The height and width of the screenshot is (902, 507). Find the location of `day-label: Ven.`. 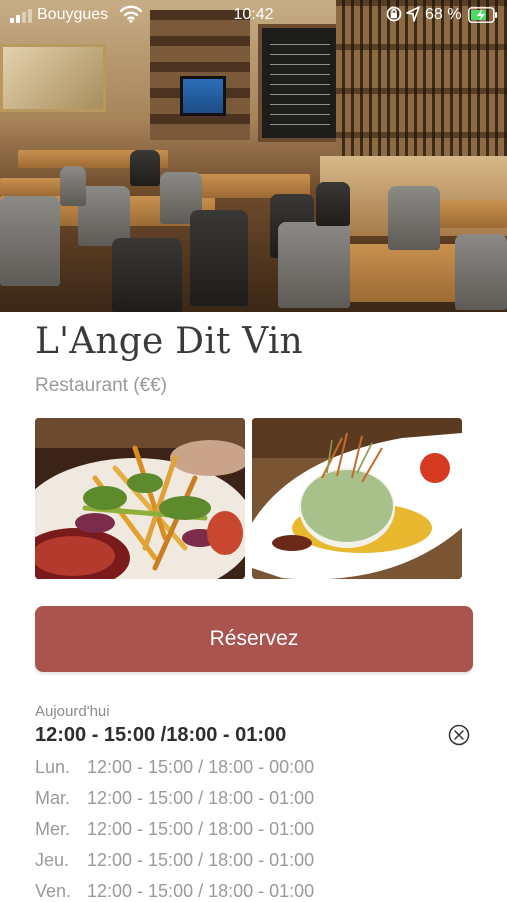

day-label: Ven. is located at coordinates (53, 891).